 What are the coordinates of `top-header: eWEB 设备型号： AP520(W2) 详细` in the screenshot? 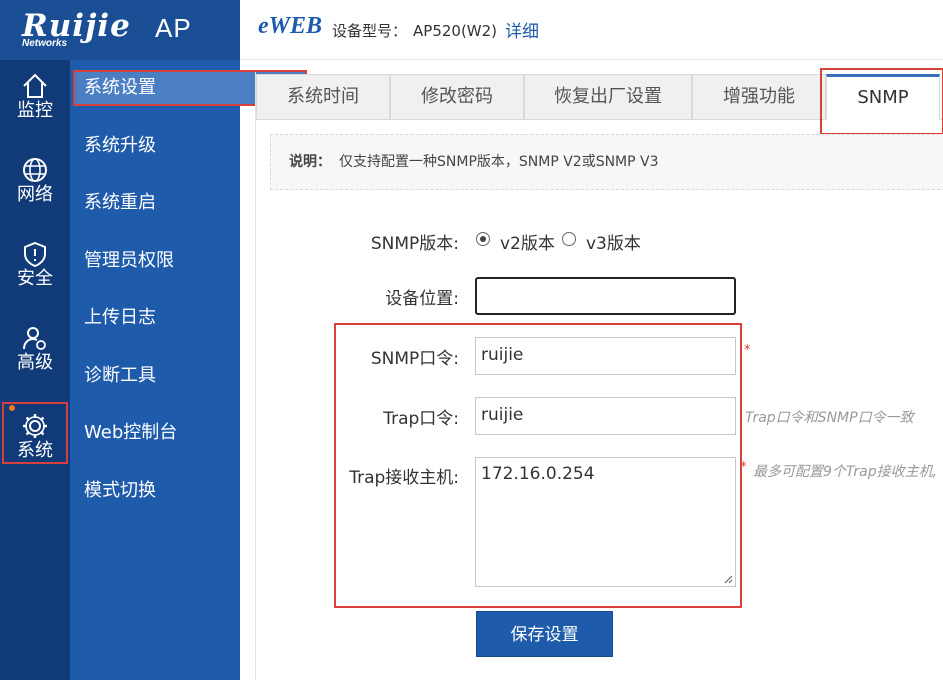 It's located at (591, 30).